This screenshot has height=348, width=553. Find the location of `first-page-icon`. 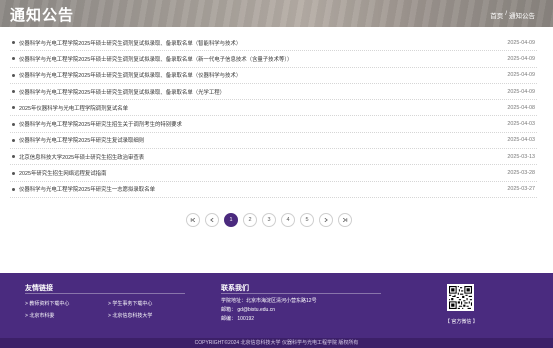

first-page-icon is located at coordinates (193, 220).